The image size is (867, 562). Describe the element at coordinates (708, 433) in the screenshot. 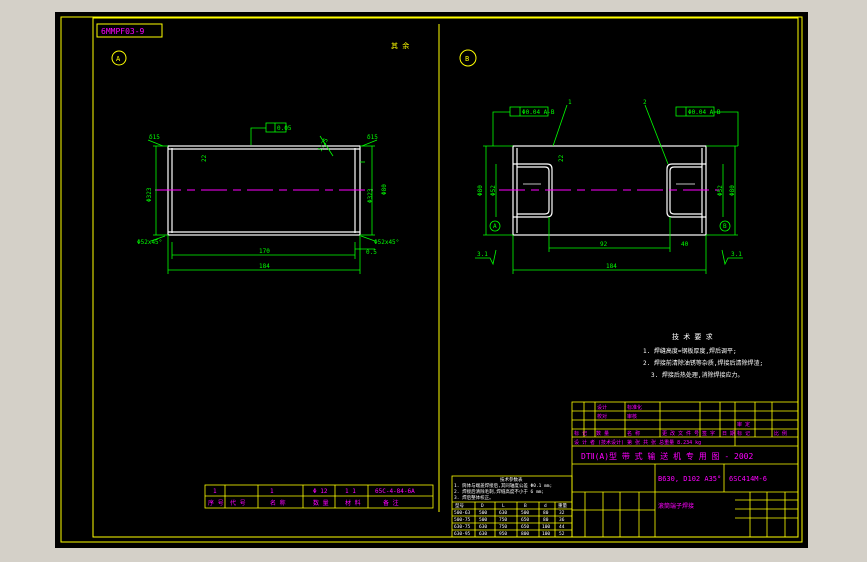

I see `svg-text: 签 字` at that location.